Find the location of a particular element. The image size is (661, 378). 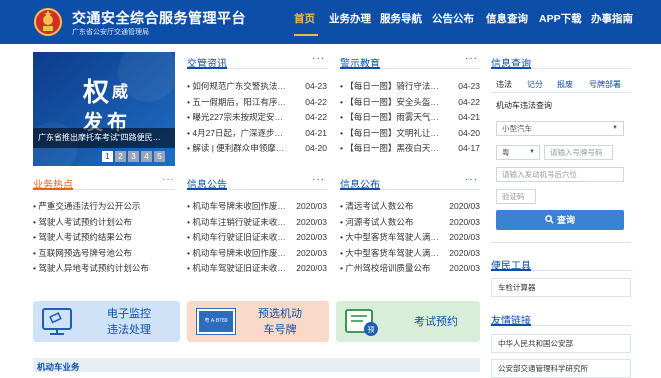

list-item: • 驾驶人考试预约计划公布 is located at coordinates (104, 223).